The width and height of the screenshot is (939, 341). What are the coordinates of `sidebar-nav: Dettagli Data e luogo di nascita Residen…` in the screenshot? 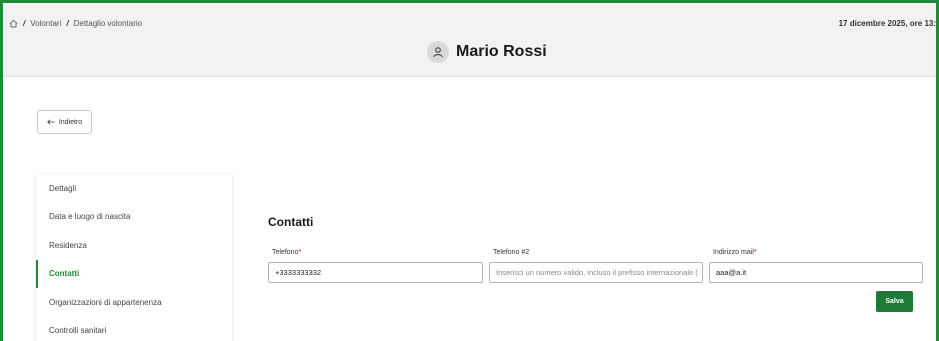 It's located at (134, 257).